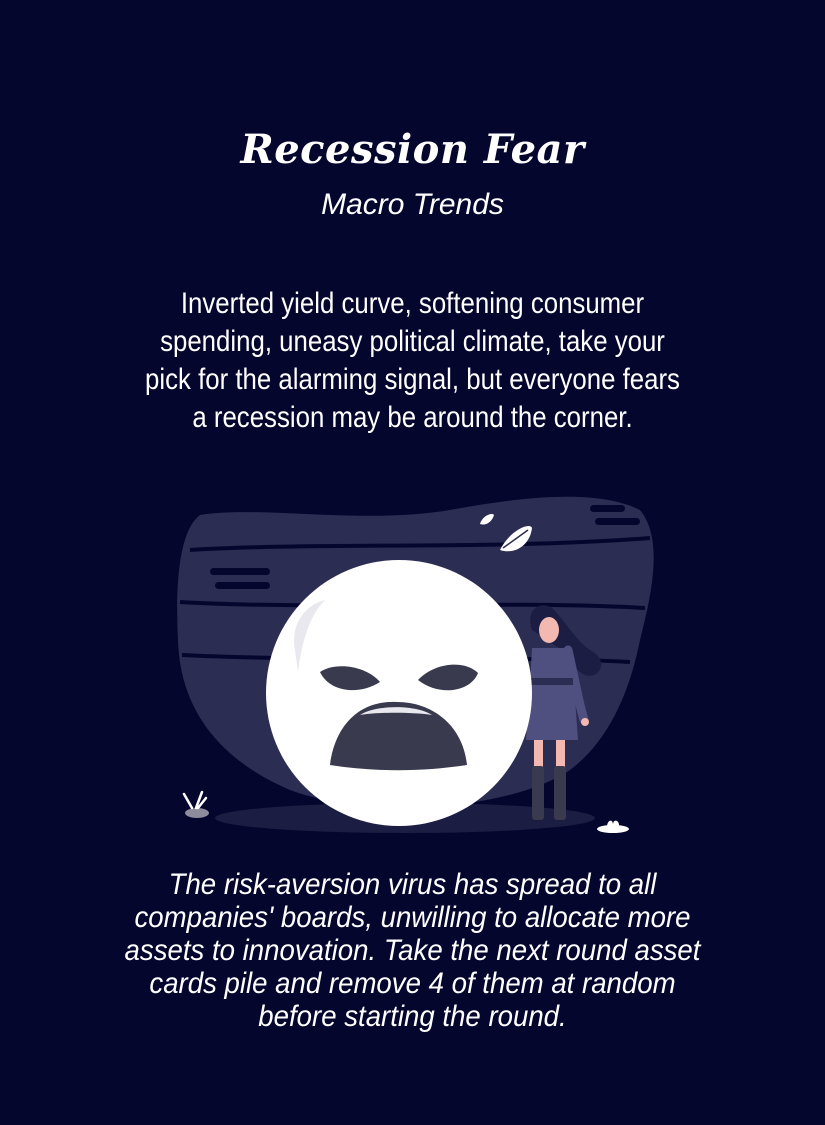  Describe the element at coordinates (412, 204) in the screenshot. I see `card-category: Macro Trends` at that location.